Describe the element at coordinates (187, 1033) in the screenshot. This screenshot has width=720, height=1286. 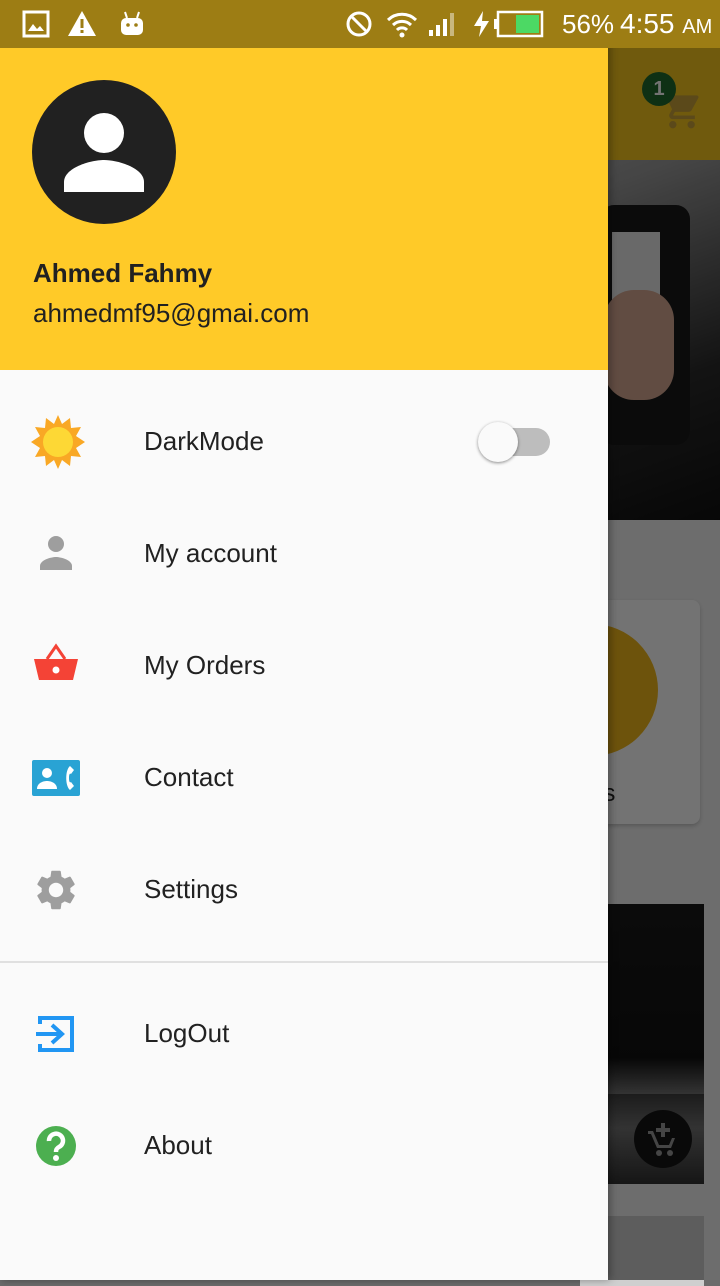
I see `menu-label-logout: LogOut` at that location.